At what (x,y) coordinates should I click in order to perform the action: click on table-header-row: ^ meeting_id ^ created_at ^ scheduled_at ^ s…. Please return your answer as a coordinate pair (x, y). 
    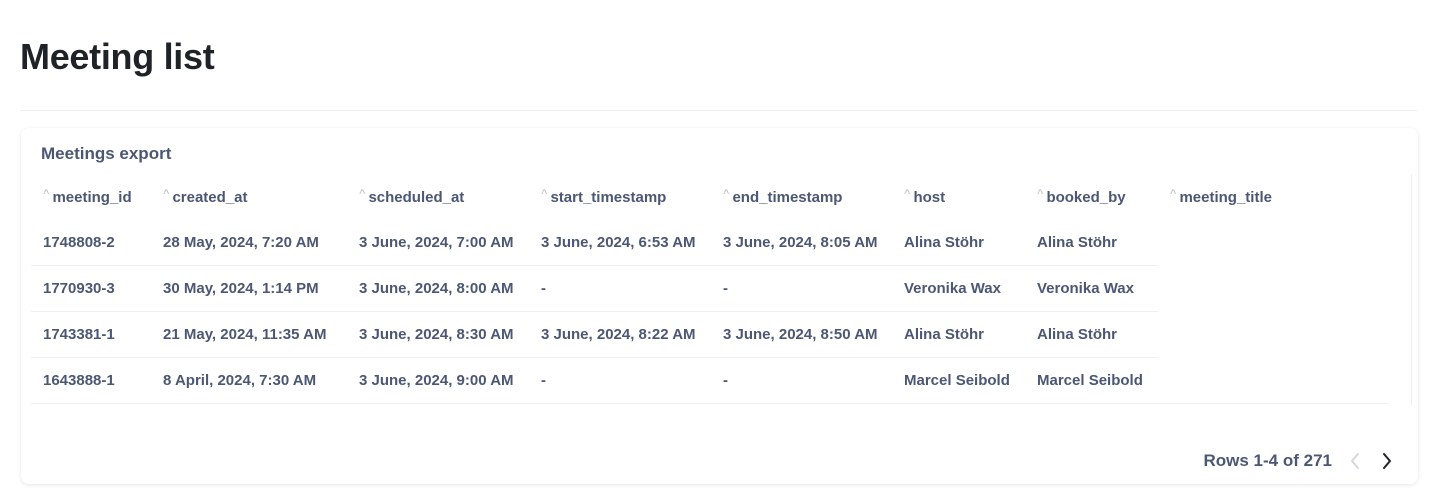
    Looking at the image, I should click on (709, 197).